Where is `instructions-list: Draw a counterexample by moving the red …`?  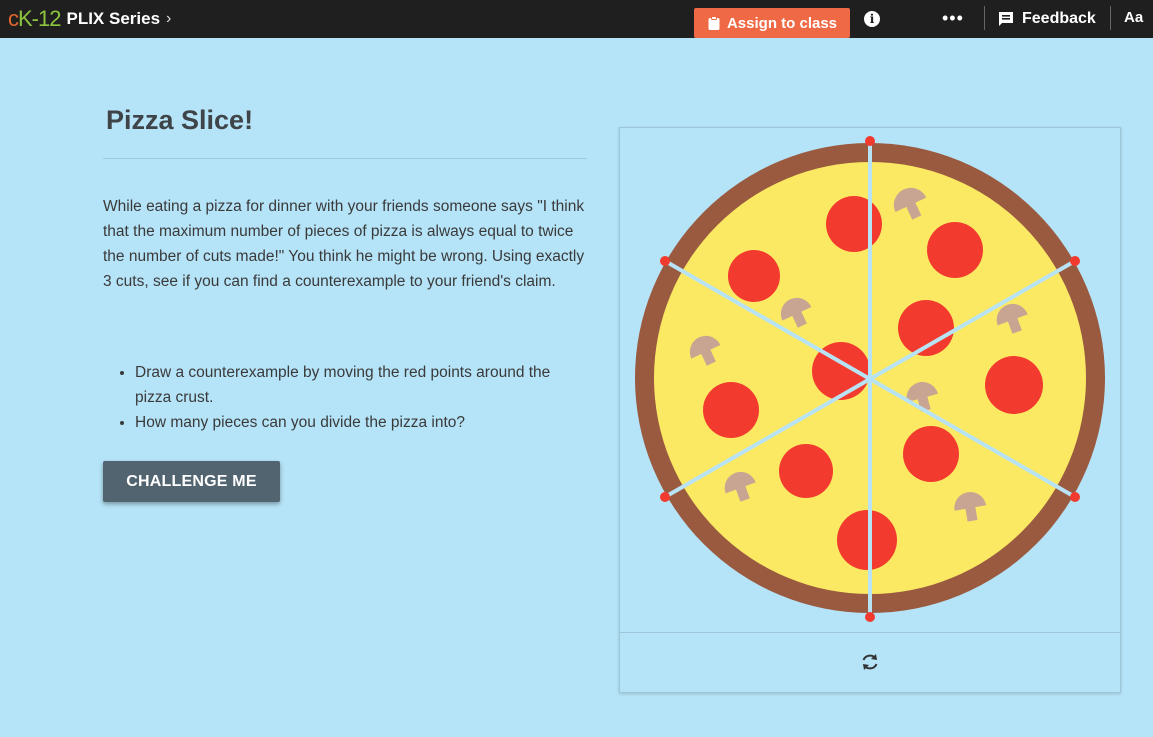 instructions-list: Draw a counterexample by moving the red … is located at coordinates (346, 397).